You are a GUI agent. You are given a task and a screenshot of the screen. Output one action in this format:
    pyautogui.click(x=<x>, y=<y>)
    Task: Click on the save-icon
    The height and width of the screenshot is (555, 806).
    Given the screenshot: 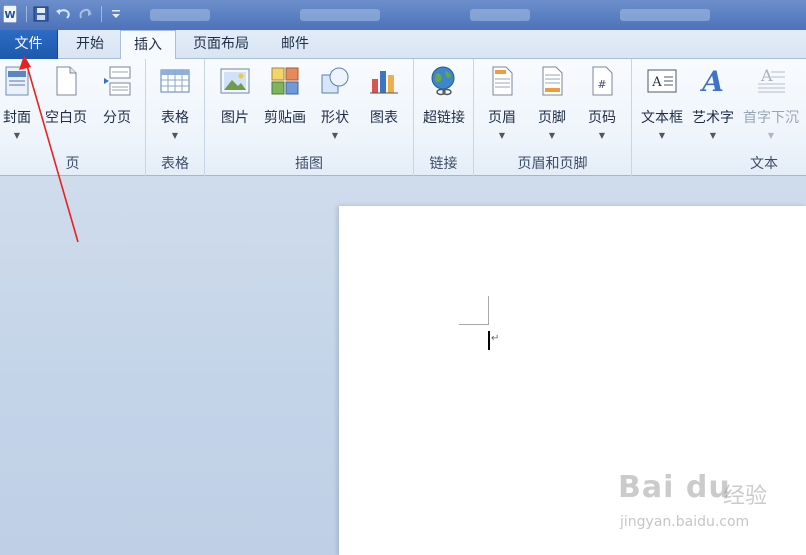 What is the action you would take?
    pyautogui.click(x=41, y=14)
    